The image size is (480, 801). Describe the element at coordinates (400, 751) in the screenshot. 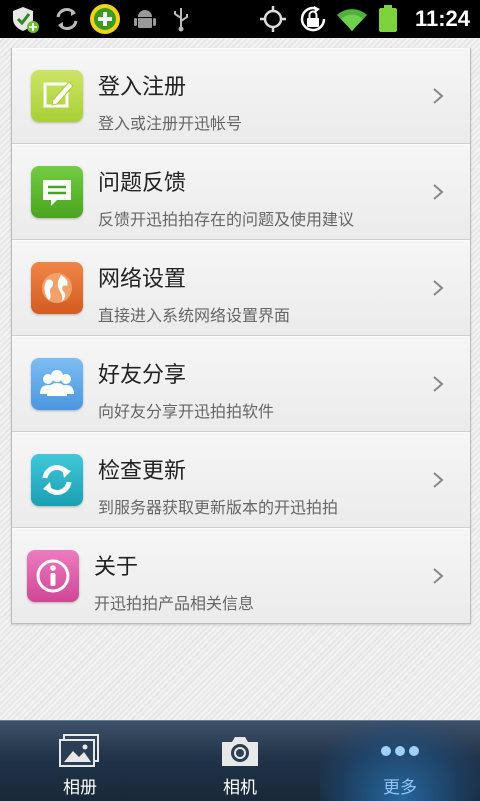

I see `more-icon` at that location.